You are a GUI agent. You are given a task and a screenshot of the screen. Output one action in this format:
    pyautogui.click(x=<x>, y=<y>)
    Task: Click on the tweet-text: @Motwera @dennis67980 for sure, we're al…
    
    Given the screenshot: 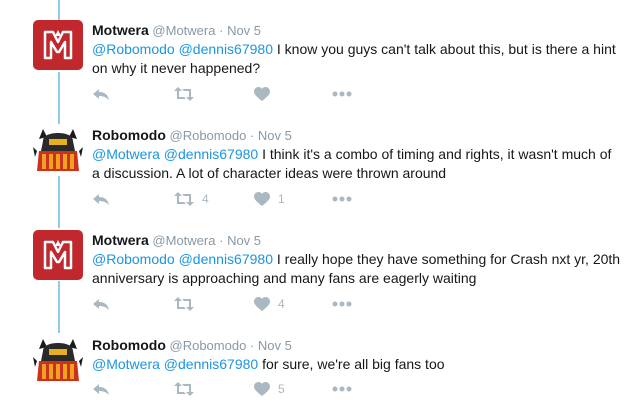 What is the action you would take?
    pyautogui.click(x=357, y=364)
    